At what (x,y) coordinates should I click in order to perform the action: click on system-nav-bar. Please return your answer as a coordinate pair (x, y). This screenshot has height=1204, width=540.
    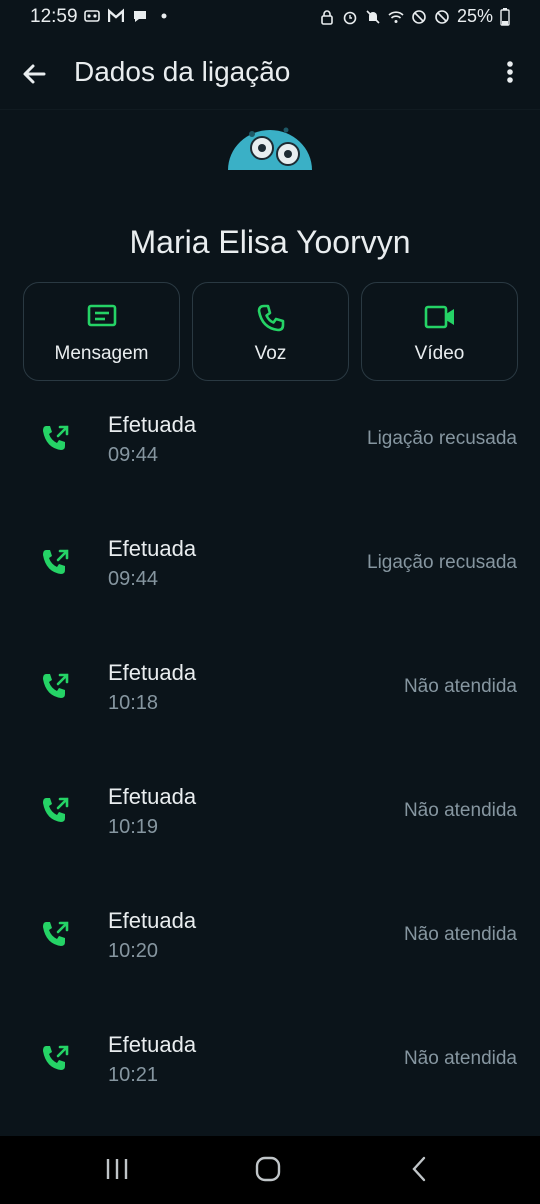
    Looking at the image, I should click on (270, 1170).